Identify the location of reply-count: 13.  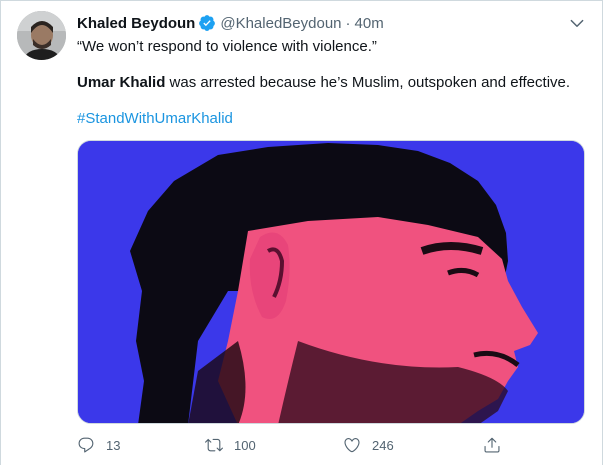
(113, 445).